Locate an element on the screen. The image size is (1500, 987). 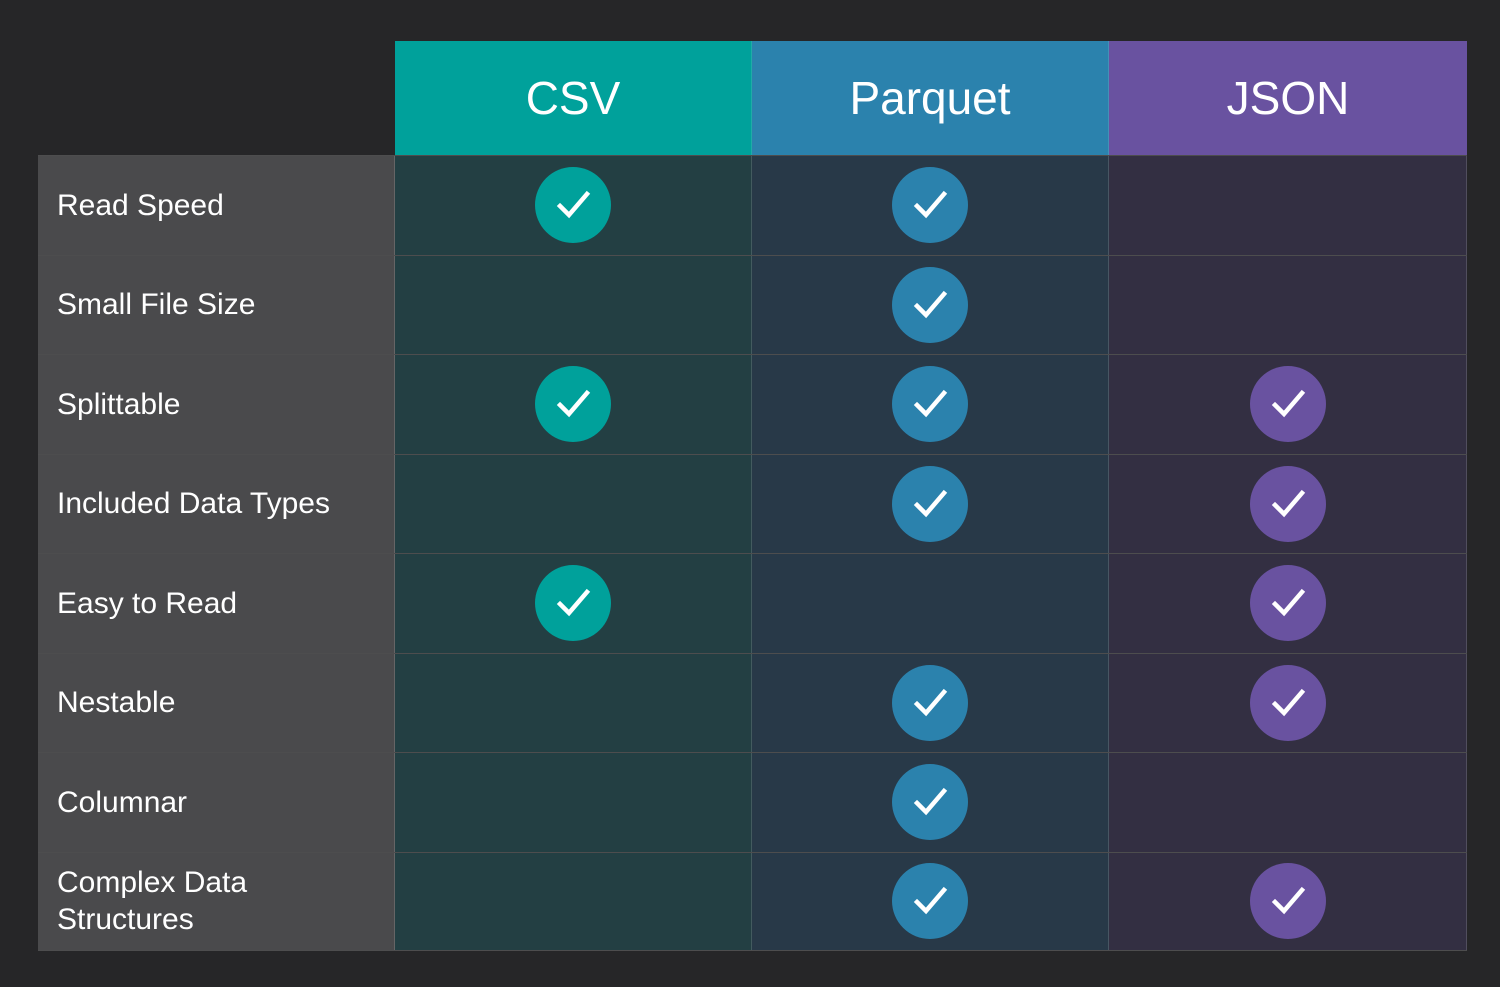
table-row: Read Speed is located at coordinates (752, 205).